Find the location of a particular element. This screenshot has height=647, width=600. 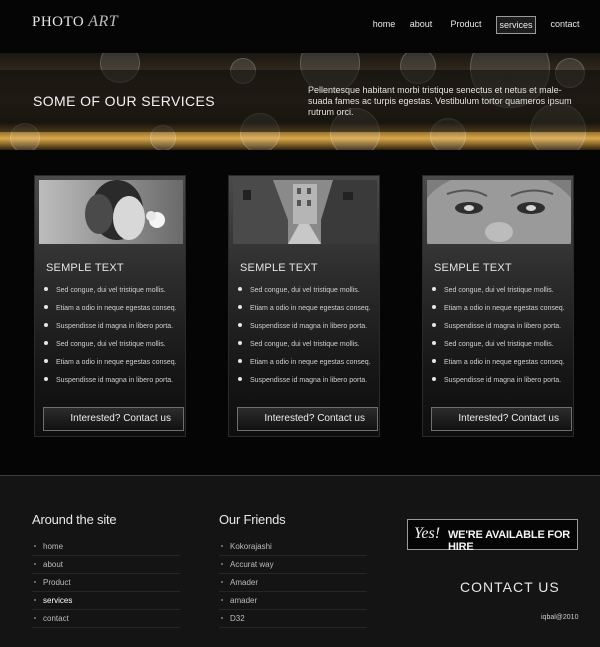

card-photo-portrait is located at coordinates (499, 212).